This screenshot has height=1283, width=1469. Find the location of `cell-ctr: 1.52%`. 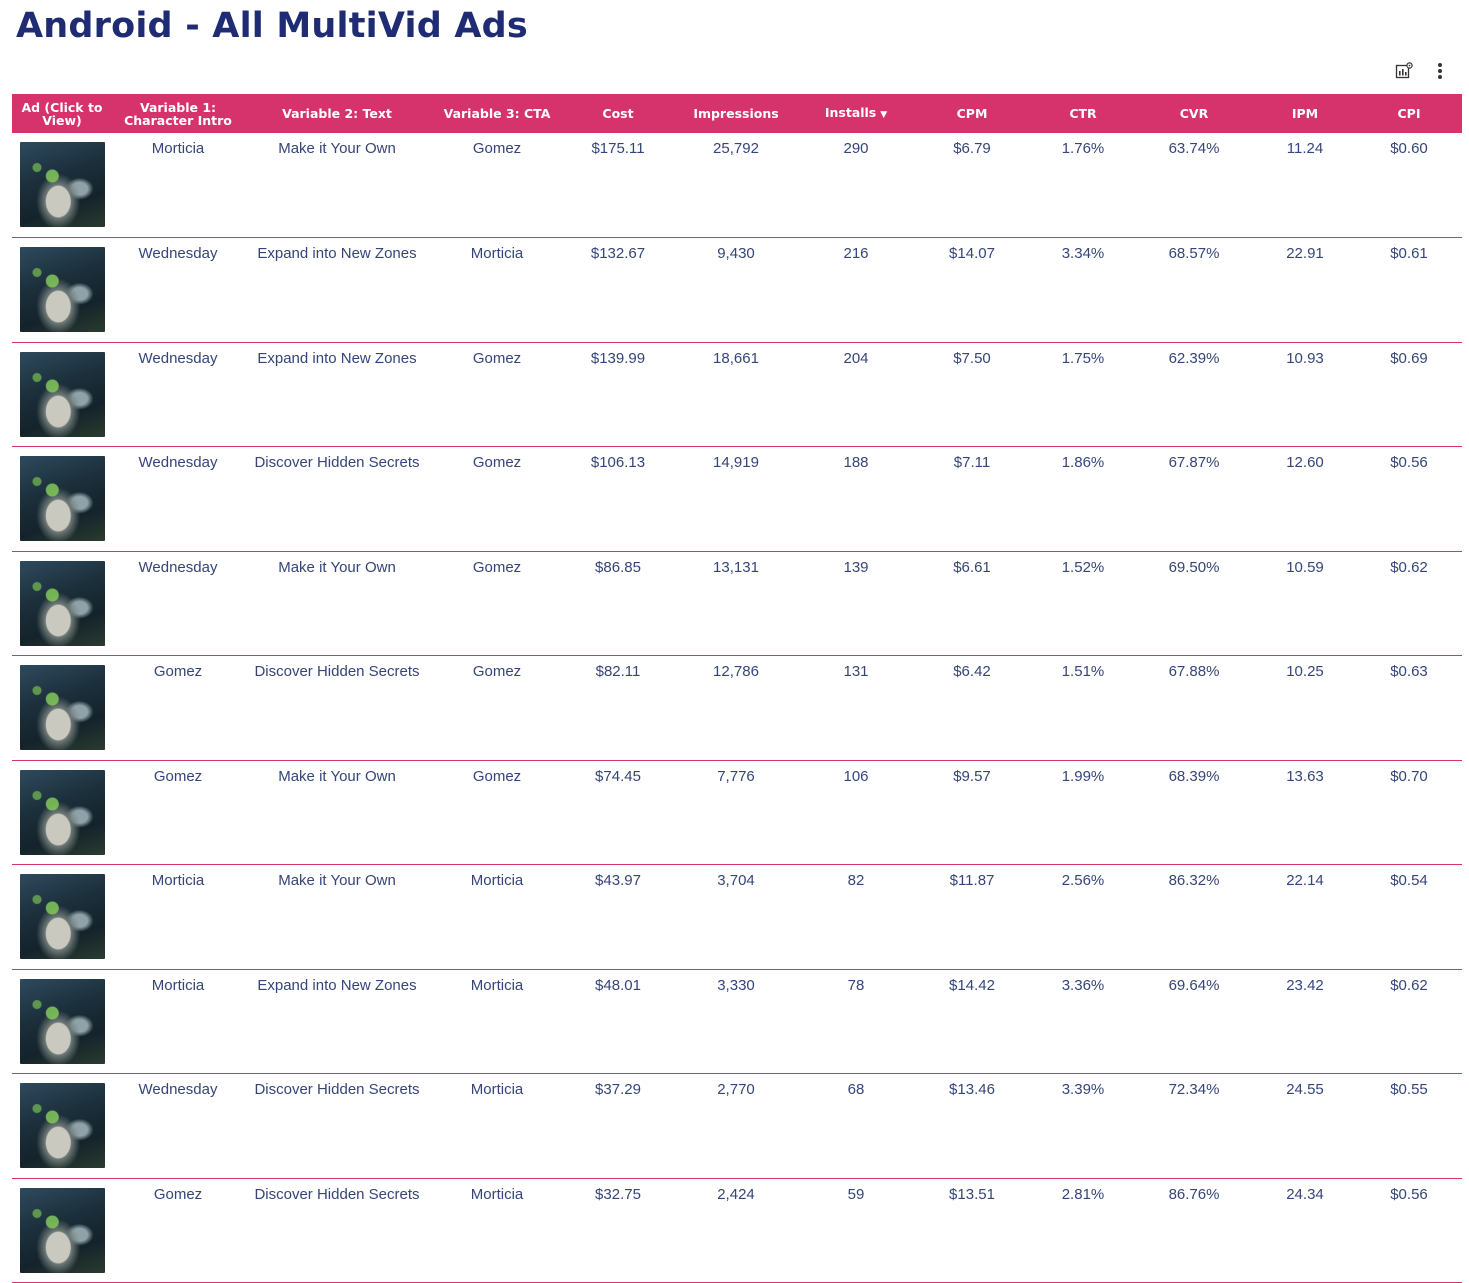

cell-ctr: 1.52% is located at coordinates (1083, 567).